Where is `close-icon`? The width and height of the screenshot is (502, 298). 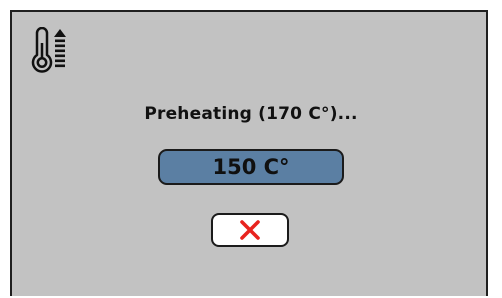 close-icon is located at coordinates (250, 230).